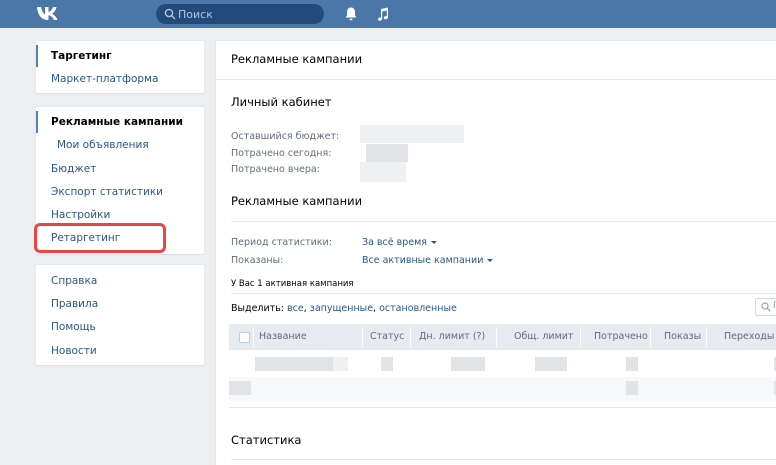  I want to click on campaigns-section-title: Рекламные кампании, so click(297, 201).